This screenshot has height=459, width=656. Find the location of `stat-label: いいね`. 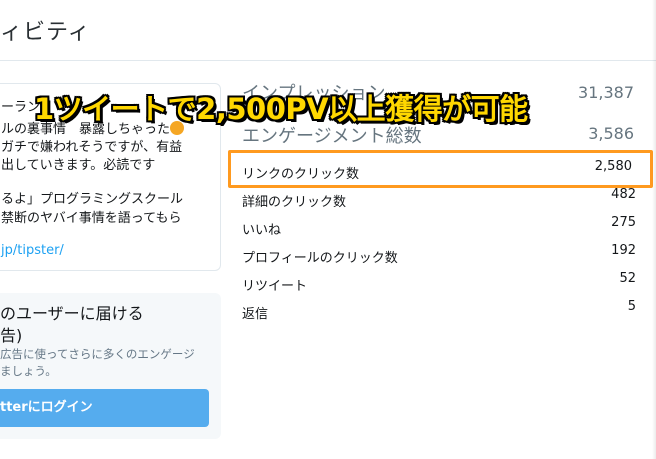

stat-label: いいね is located at coordinates (262, 230).